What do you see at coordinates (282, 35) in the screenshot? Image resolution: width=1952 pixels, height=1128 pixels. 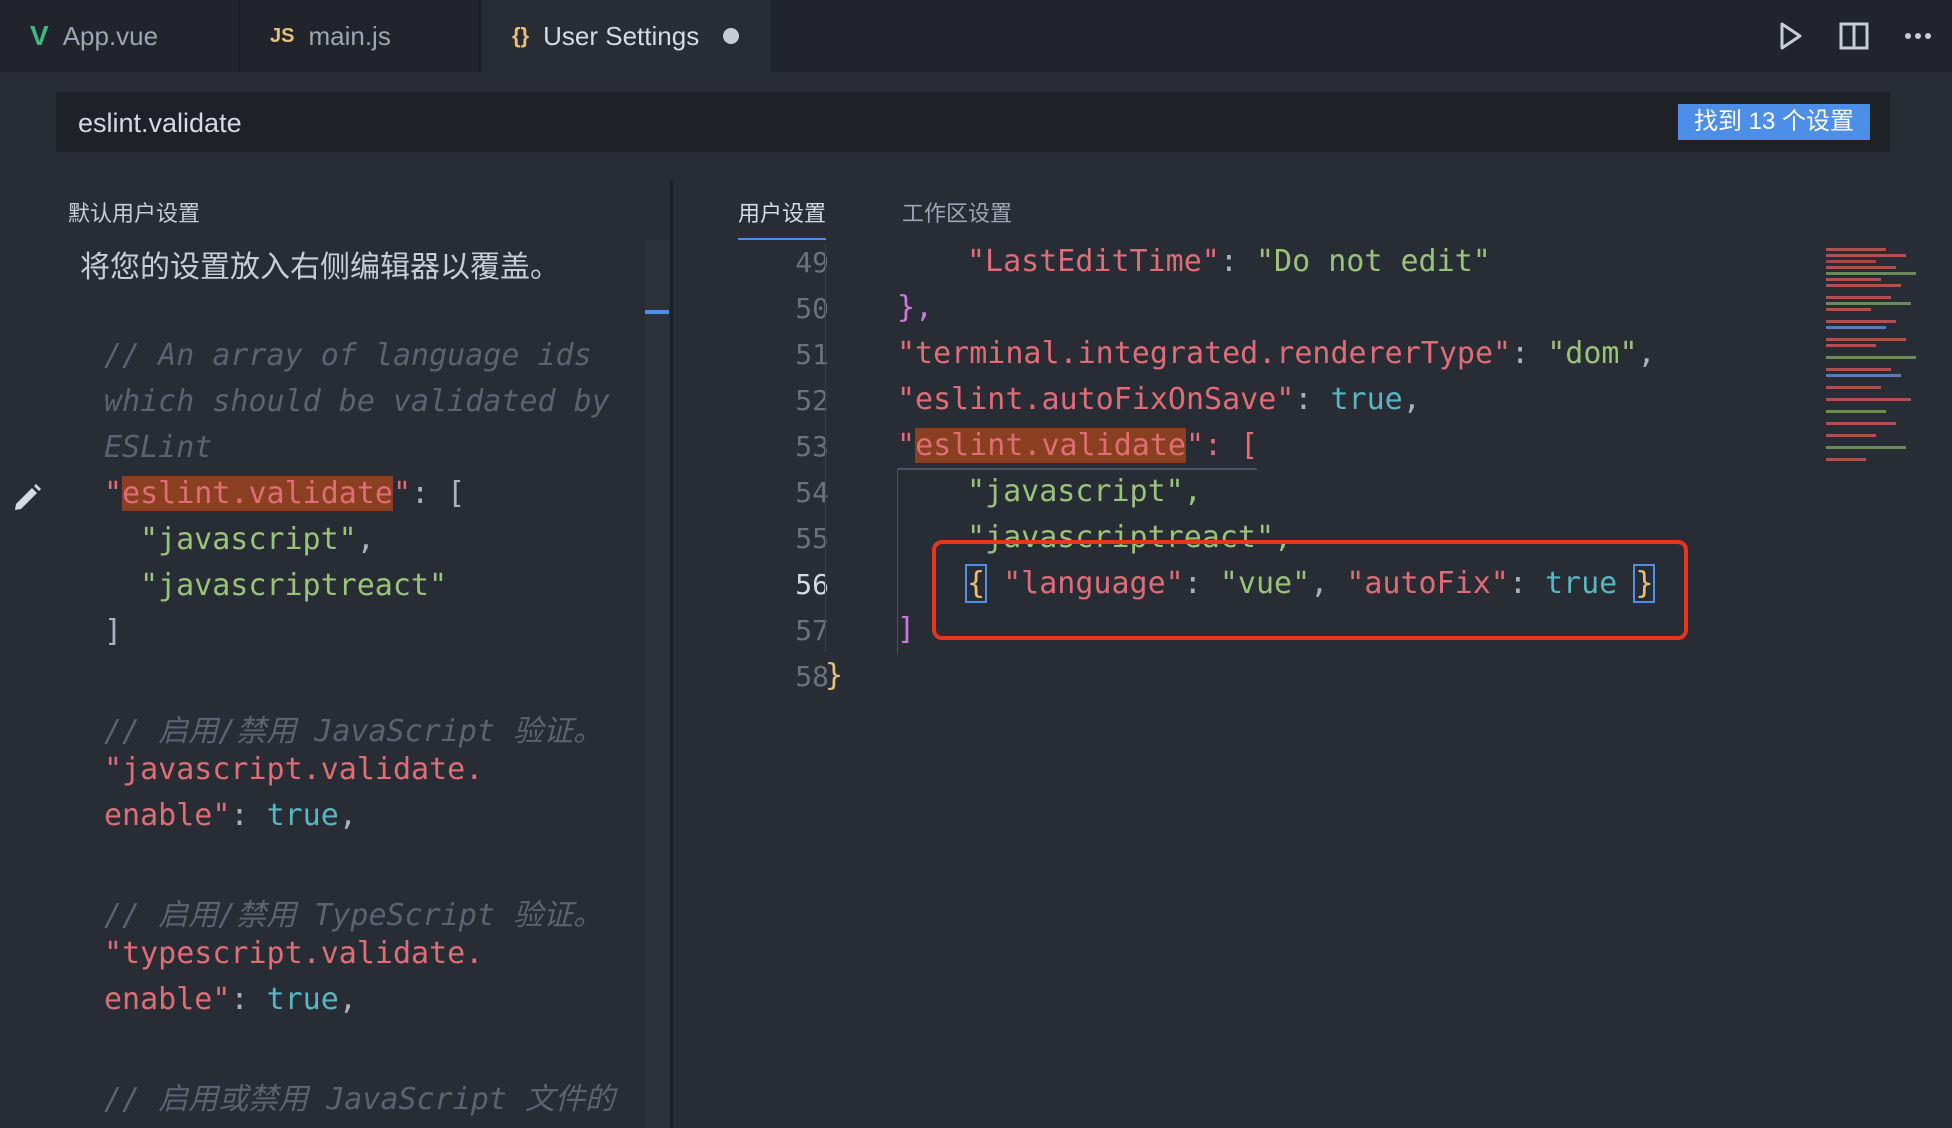 I see `javascript-icon: JS` at bounding box center [282, 35].